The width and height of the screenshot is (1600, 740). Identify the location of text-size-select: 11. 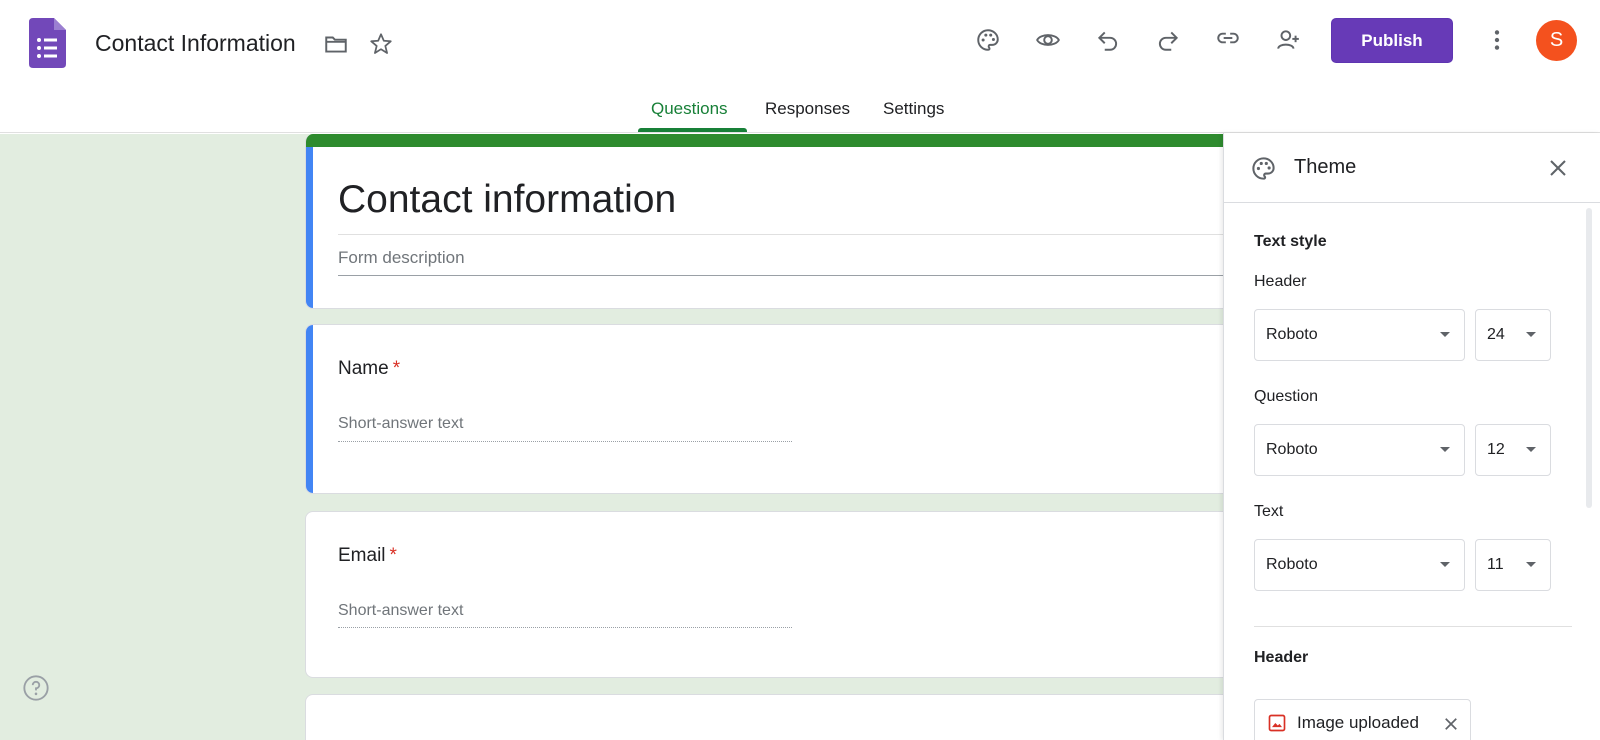
(1513, 565).